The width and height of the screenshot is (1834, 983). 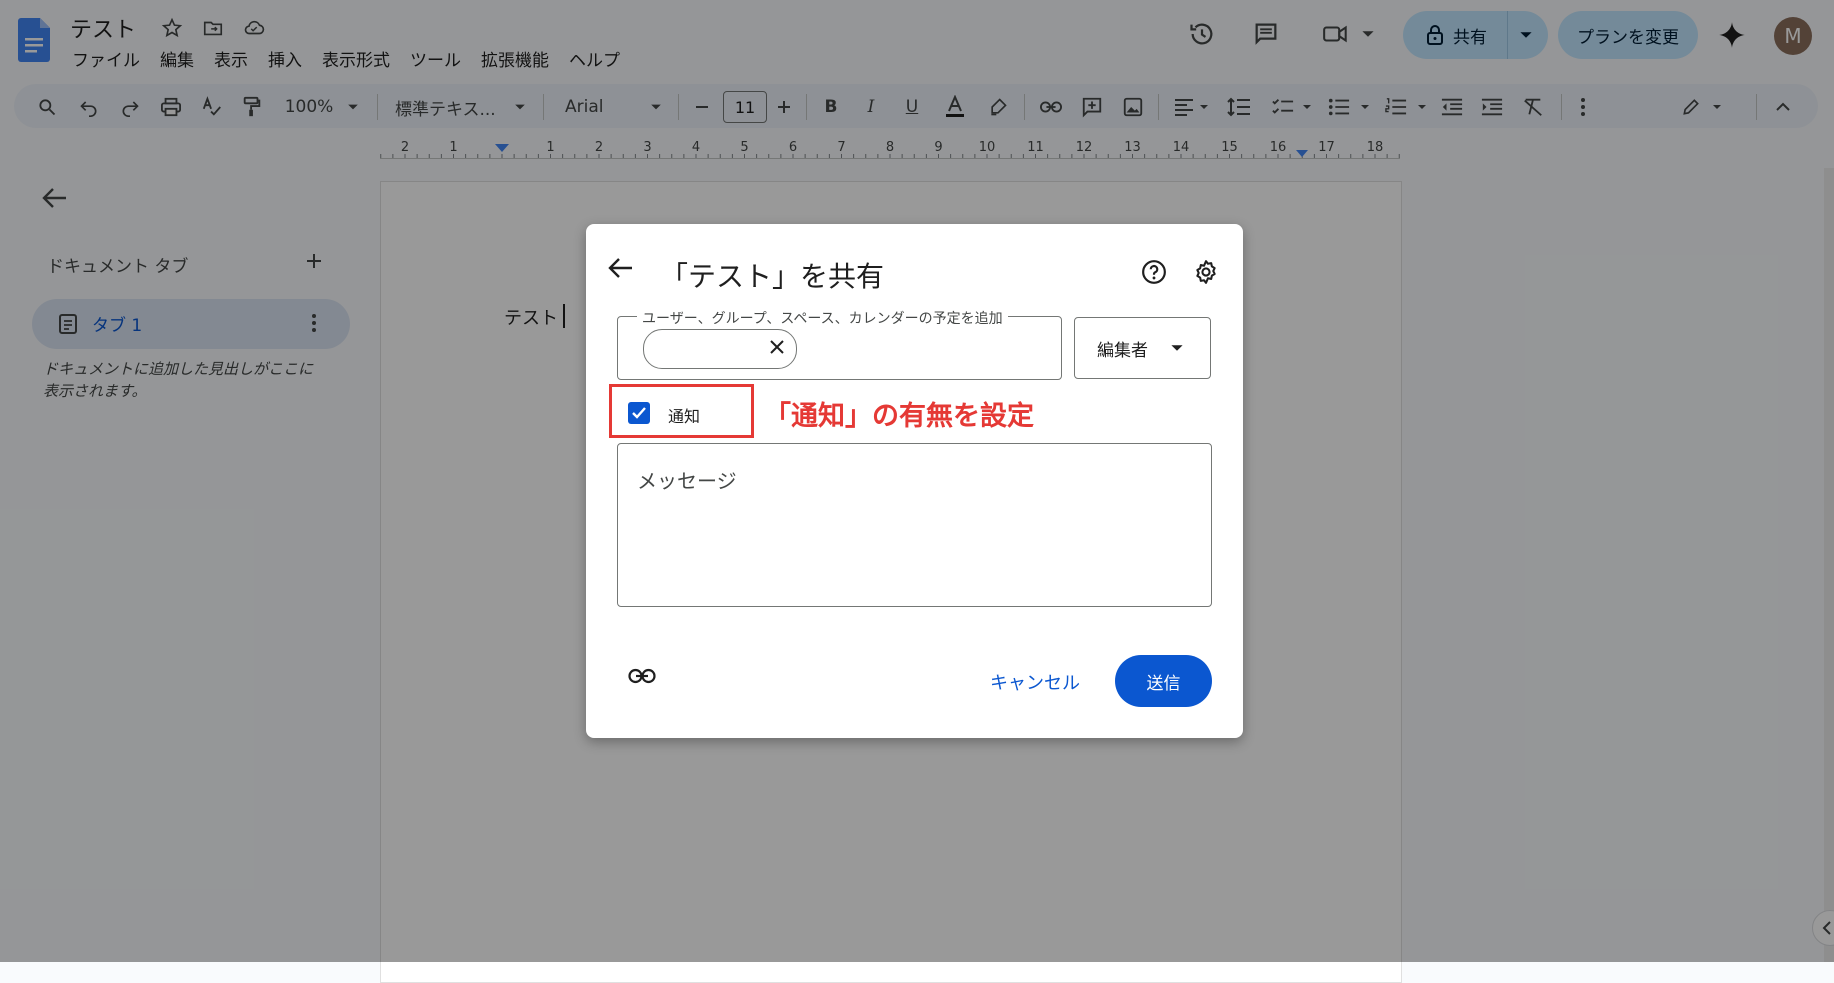 What do you see at coordinates (1154, 274) in the screenshot?
I see `help-icon` at bounding box center [1154, 274].